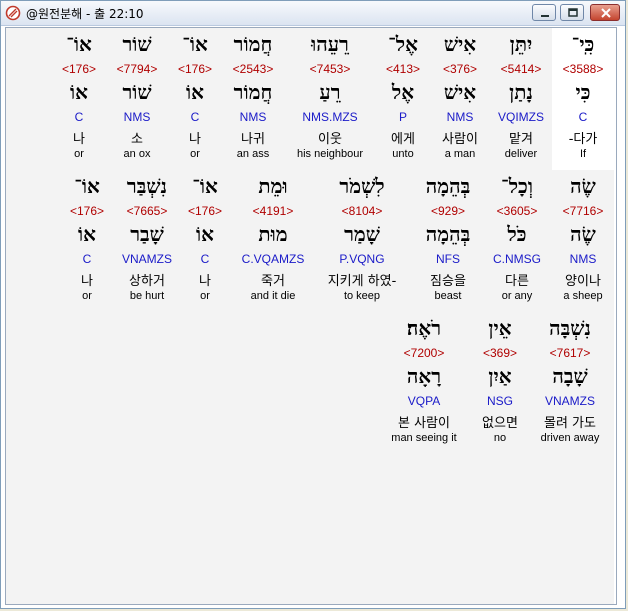 The width and height of the screenshot is (628, 611). What do you see at coordinates (137, 69) in the screenshot?
I see `strong-number: <7794>` at bounding box center [137, 69].